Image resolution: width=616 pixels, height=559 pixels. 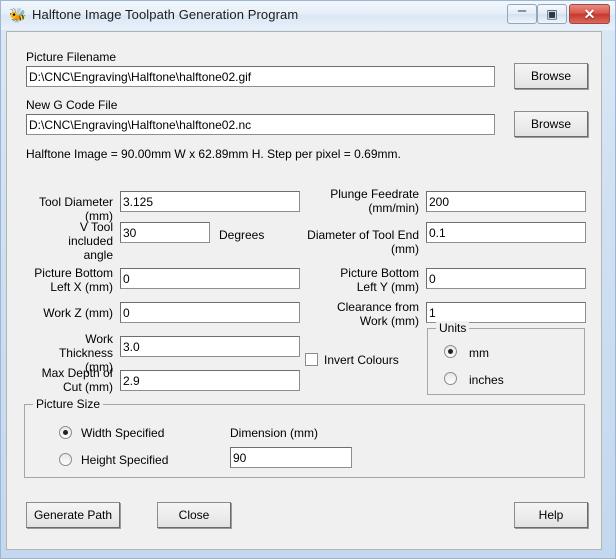 What do you see at coordinates (65, 432) in the screenshot?
I see `picture-size-radio-width` at bounding box center [65, 432].